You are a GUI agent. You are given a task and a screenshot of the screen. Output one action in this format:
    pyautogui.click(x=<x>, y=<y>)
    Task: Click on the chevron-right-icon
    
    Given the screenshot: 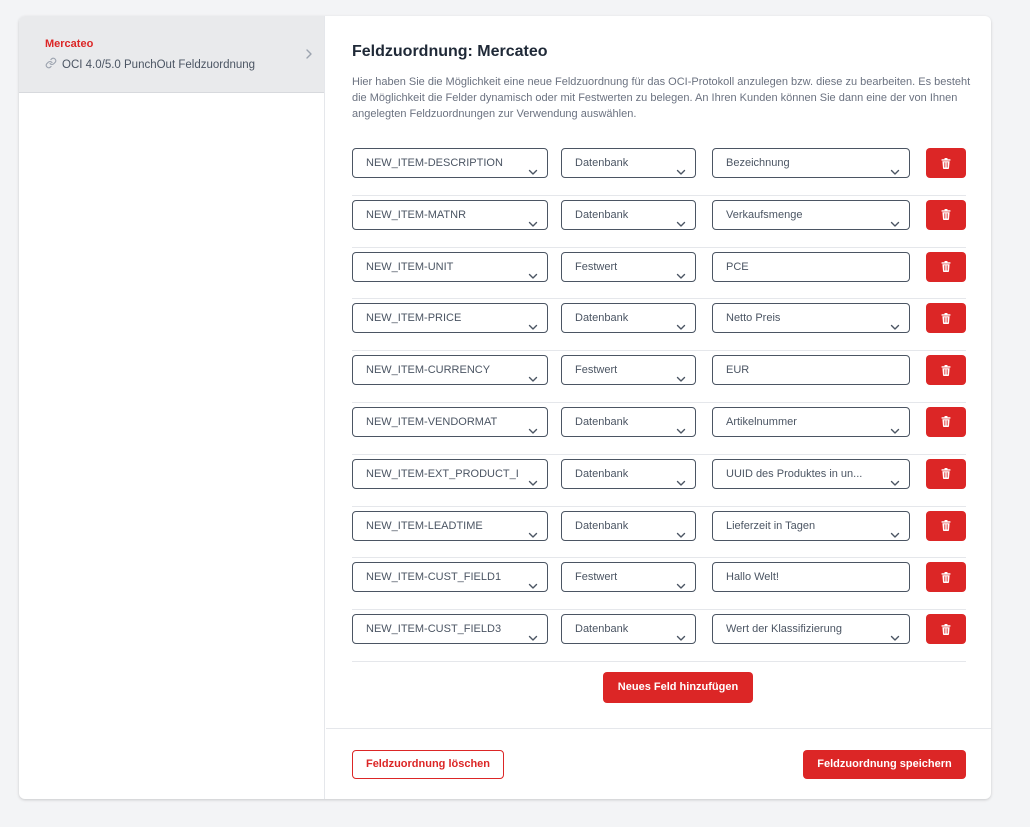 What is the action you would take?
    pyautogui.click(x=309, y=56)
    